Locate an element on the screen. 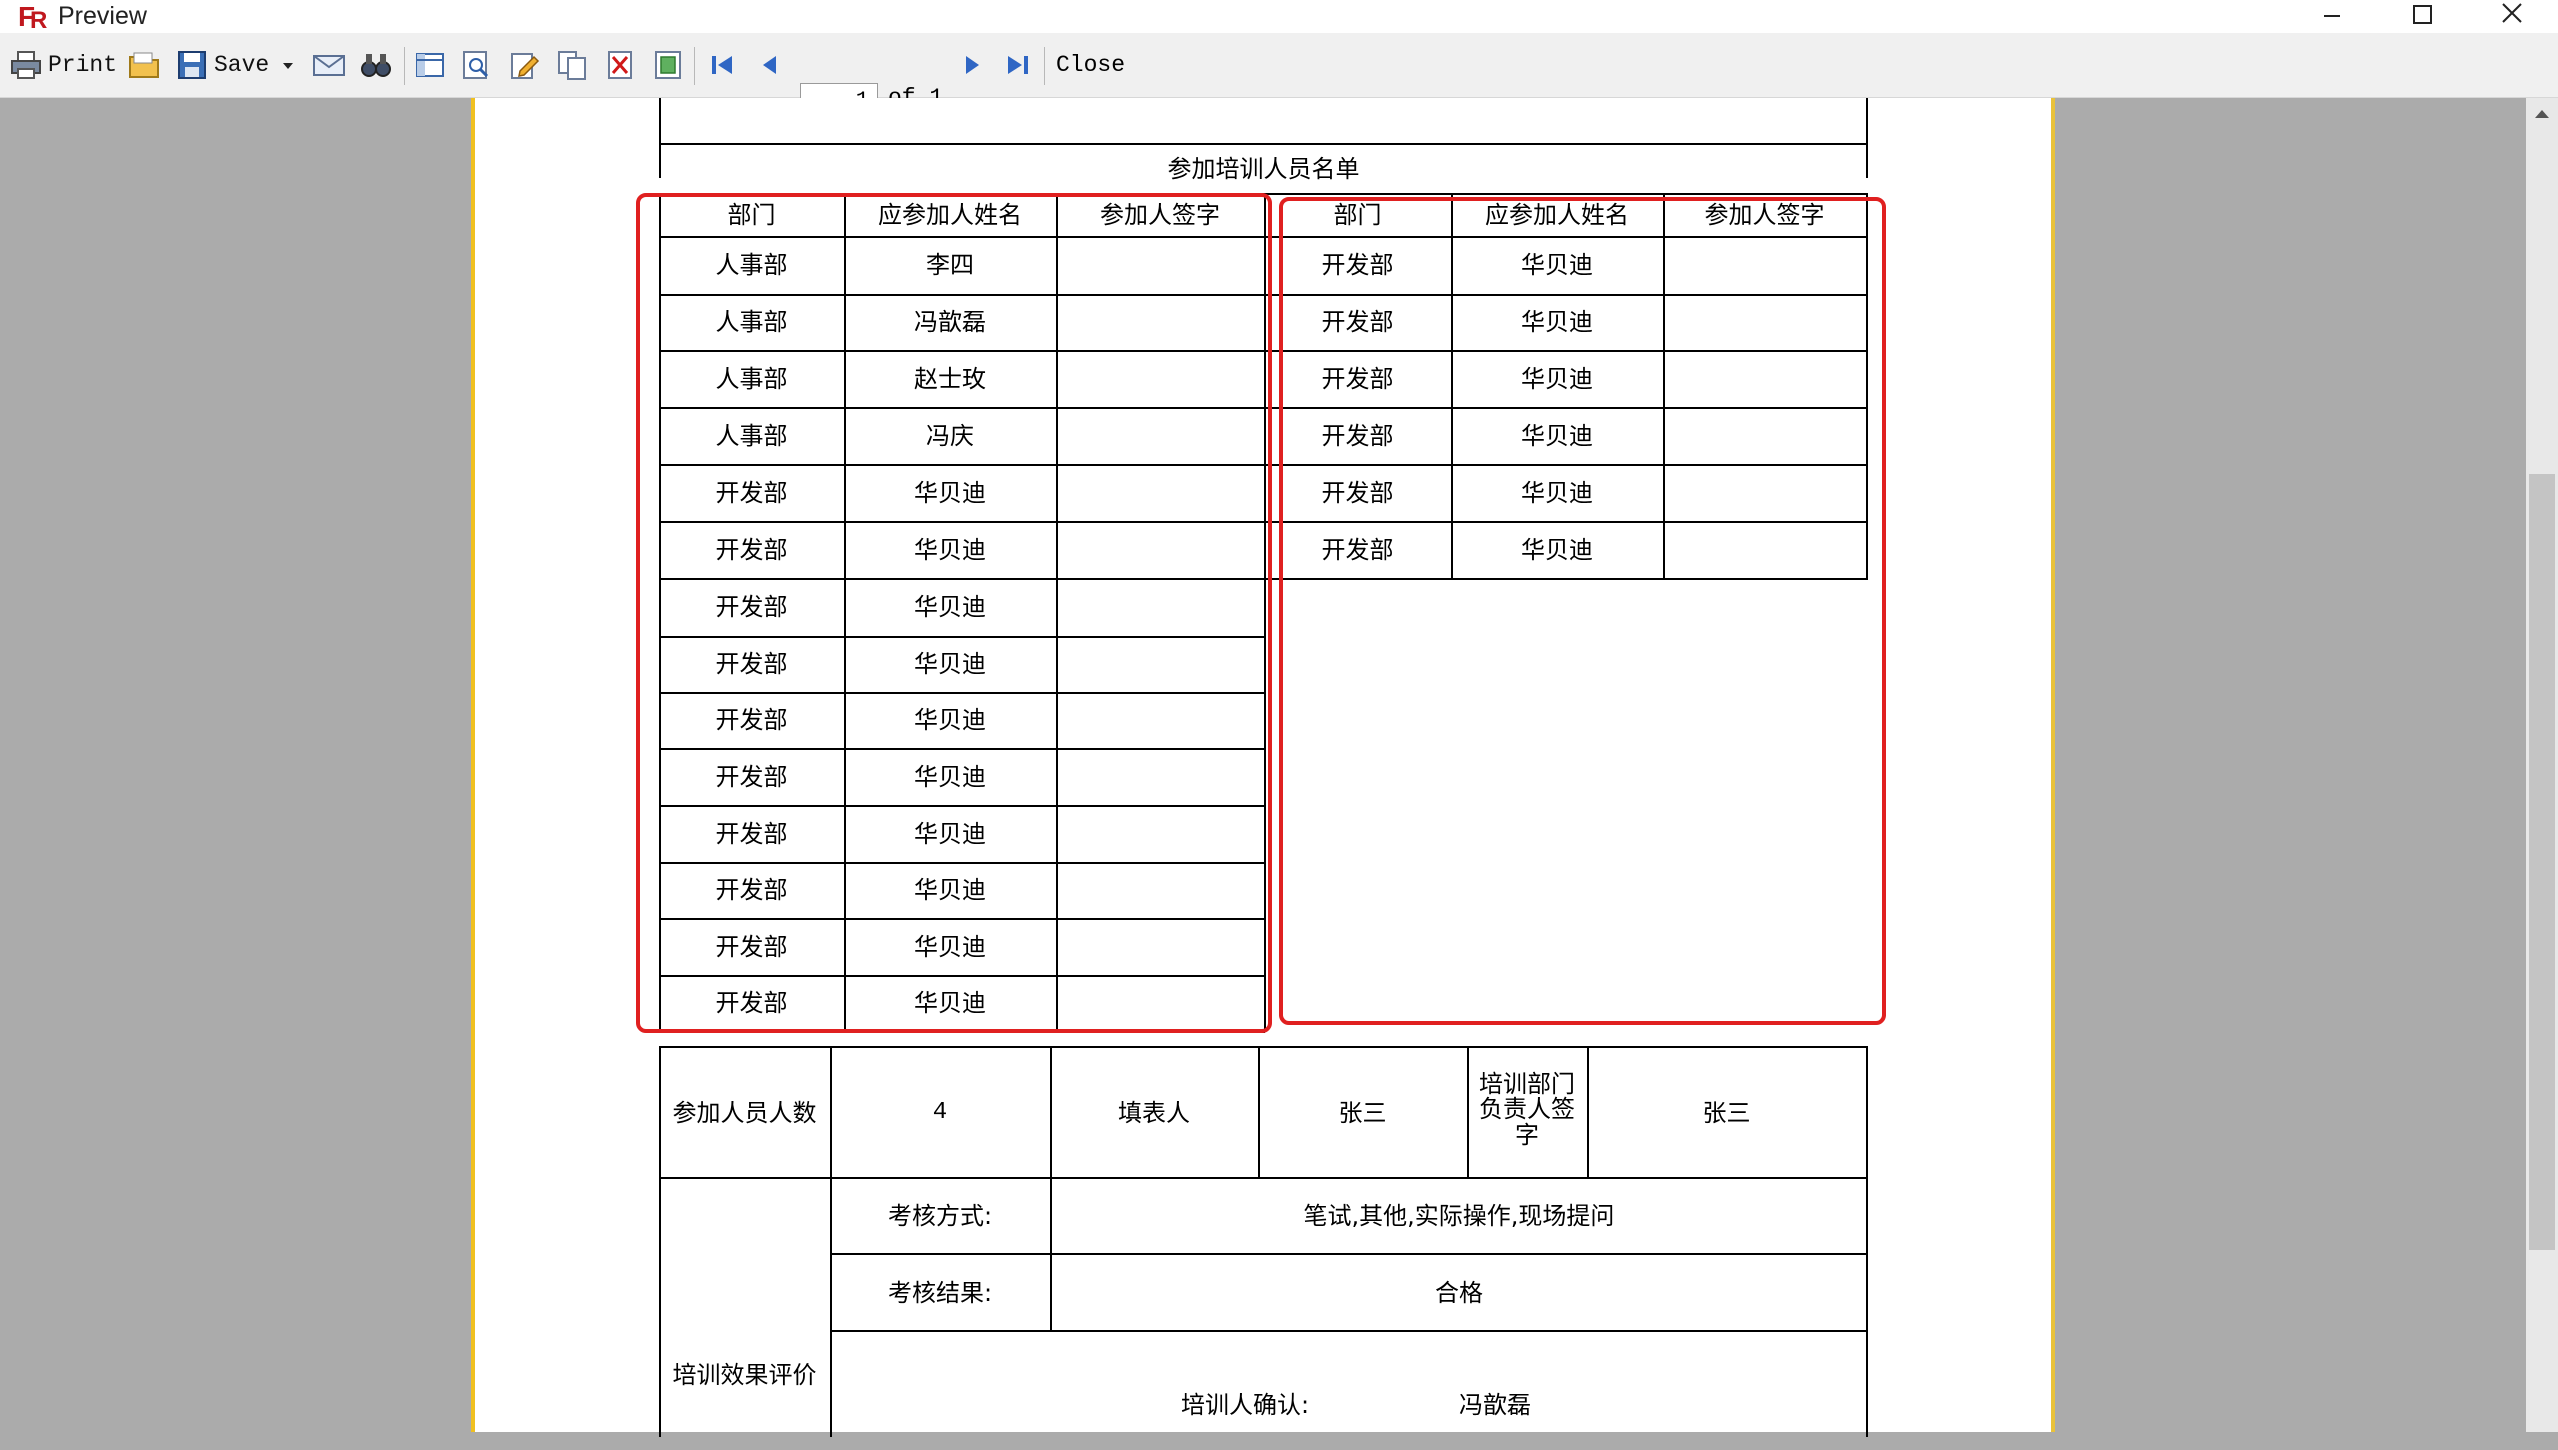 Image resolution: width=2558 pixels, height=1450 pixels. save-dropdown-button is located at coordinates (288, 65).